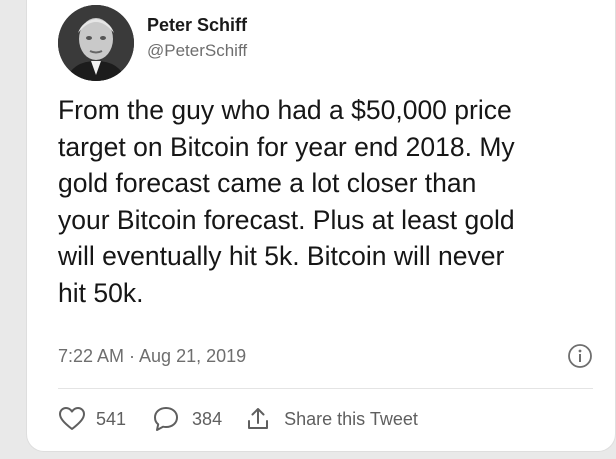  Describe the element at coordinates (351, 418) in the screenshot. I see `share-label: Share this Tweet` at that location.